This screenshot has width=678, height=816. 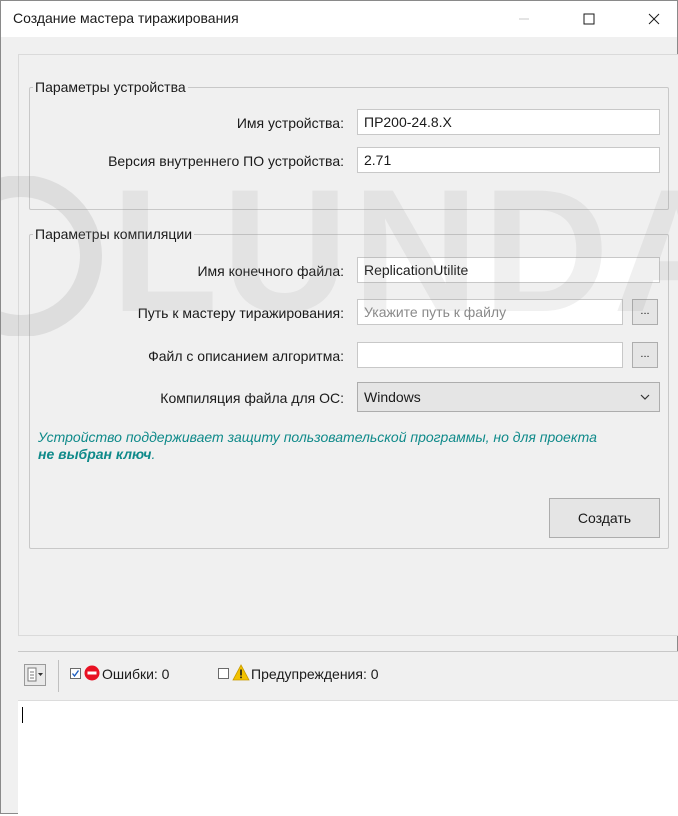 I want to click on compile-params-legend: Параметры компиляции, so click(x=114, y=234).